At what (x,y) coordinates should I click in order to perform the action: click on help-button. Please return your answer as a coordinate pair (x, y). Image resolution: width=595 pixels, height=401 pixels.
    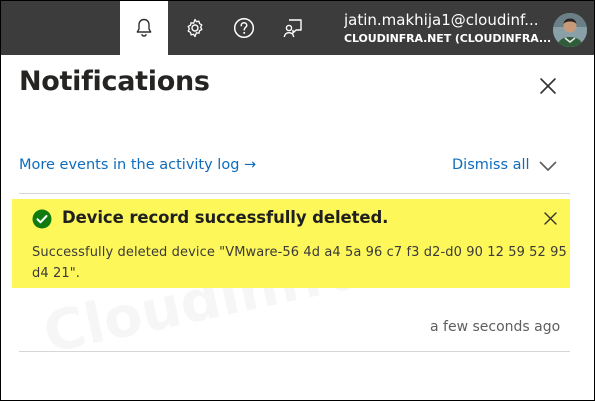
    Looking at the image, I should click on (244, 28).